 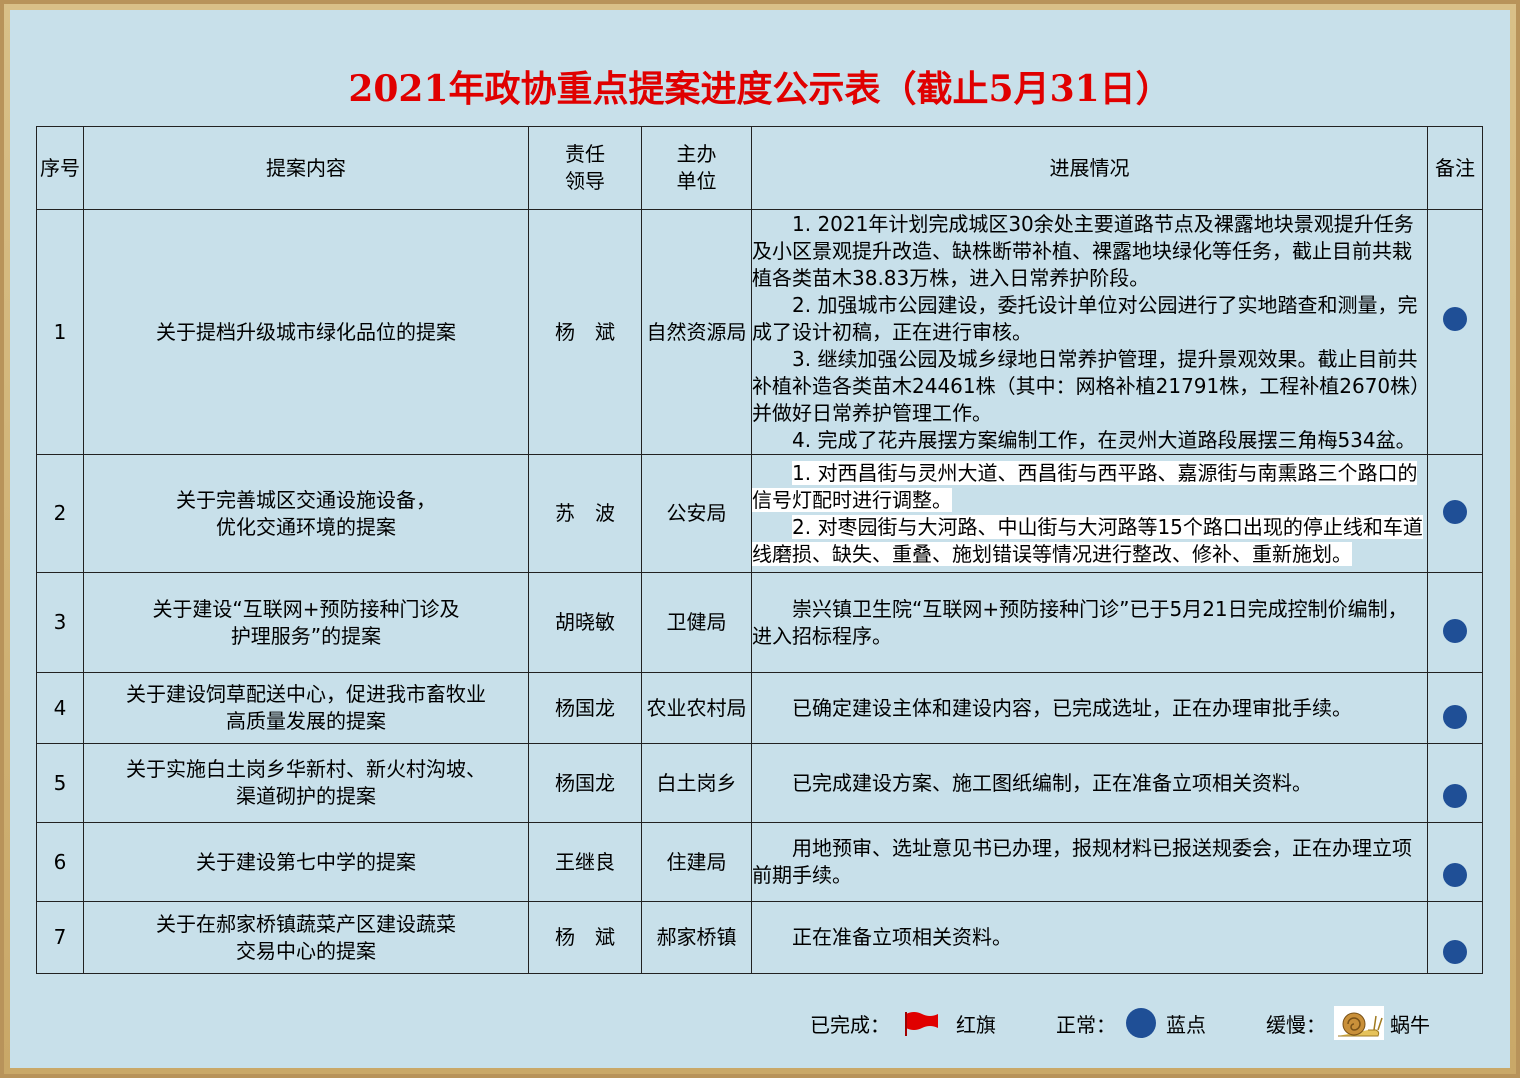 I want to click on proposal-content: 关于完善城区交通设施设备， 优化交通环境的提案, so click(x=306, y=513).